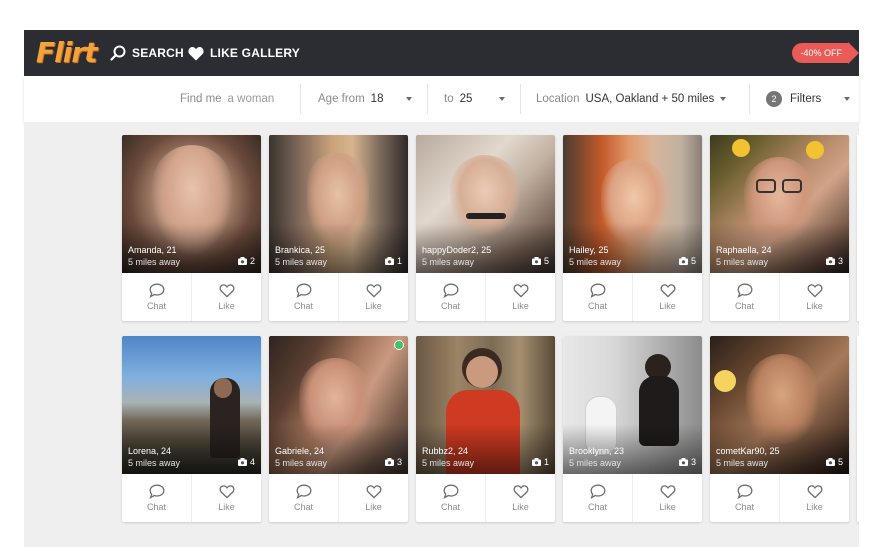 This screenshot has width=869, height=547. I want to click on logo-text: Flirt, so click(67, 52).